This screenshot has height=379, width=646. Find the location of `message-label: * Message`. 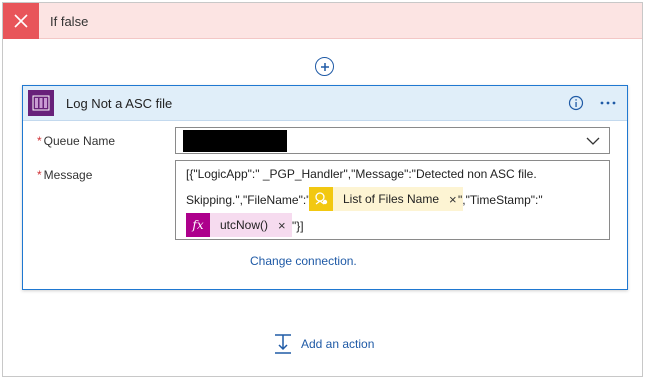

message-label: * Message is located at coordinates (64, 175).